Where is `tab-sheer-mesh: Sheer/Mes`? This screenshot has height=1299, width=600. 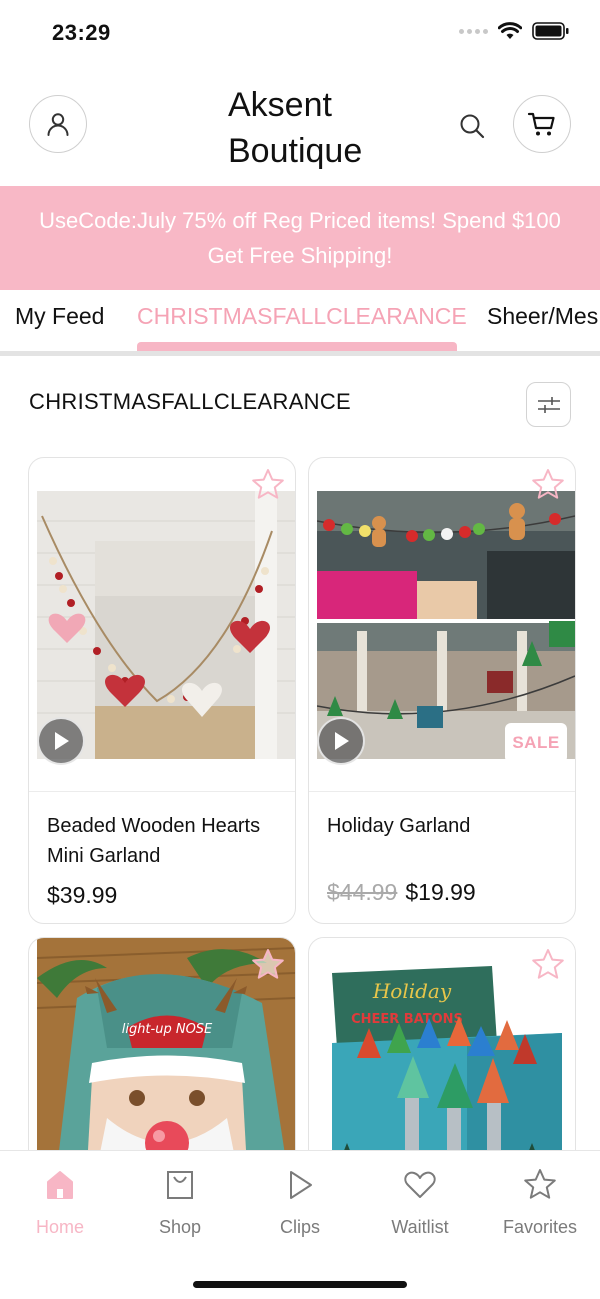
tab-sheer-mesh: Sheer/Mes is located at coordinates (542, 316).